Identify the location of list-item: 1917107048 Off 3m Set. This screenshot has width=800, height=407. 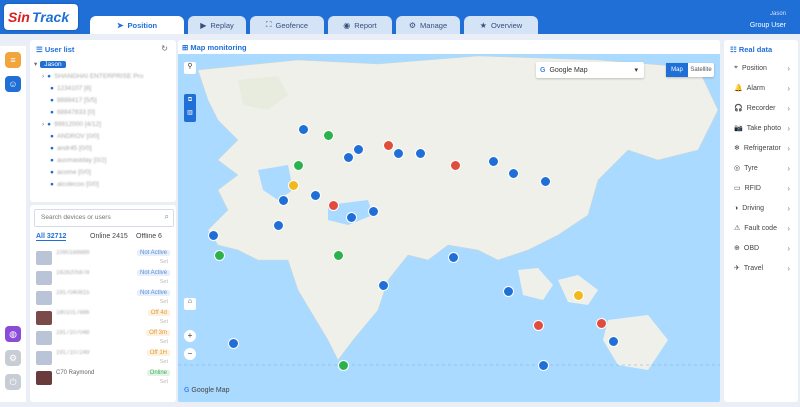
(103, 338).